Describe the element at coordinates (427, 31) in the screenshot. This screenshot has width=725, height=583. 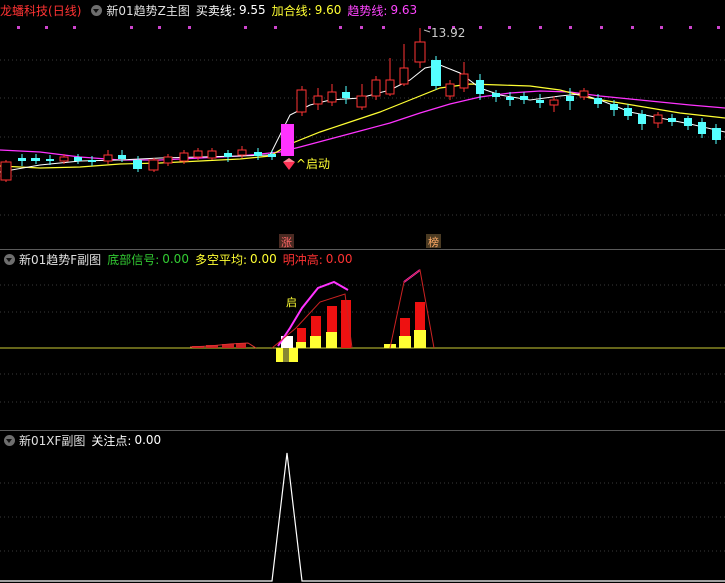
I see `high-price-pointer` at that location.